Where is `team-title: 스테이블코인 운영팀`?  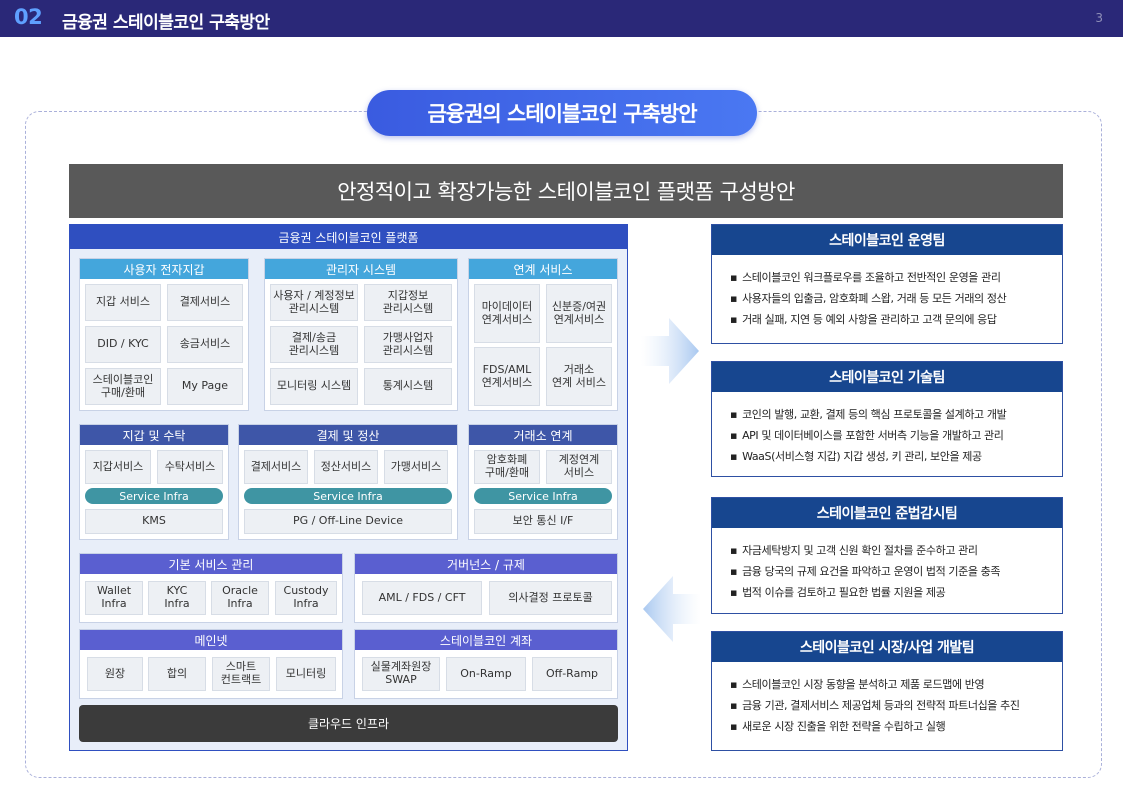 team-title: 스테이블코인 운영팀 is located at coordinates (887, 240).